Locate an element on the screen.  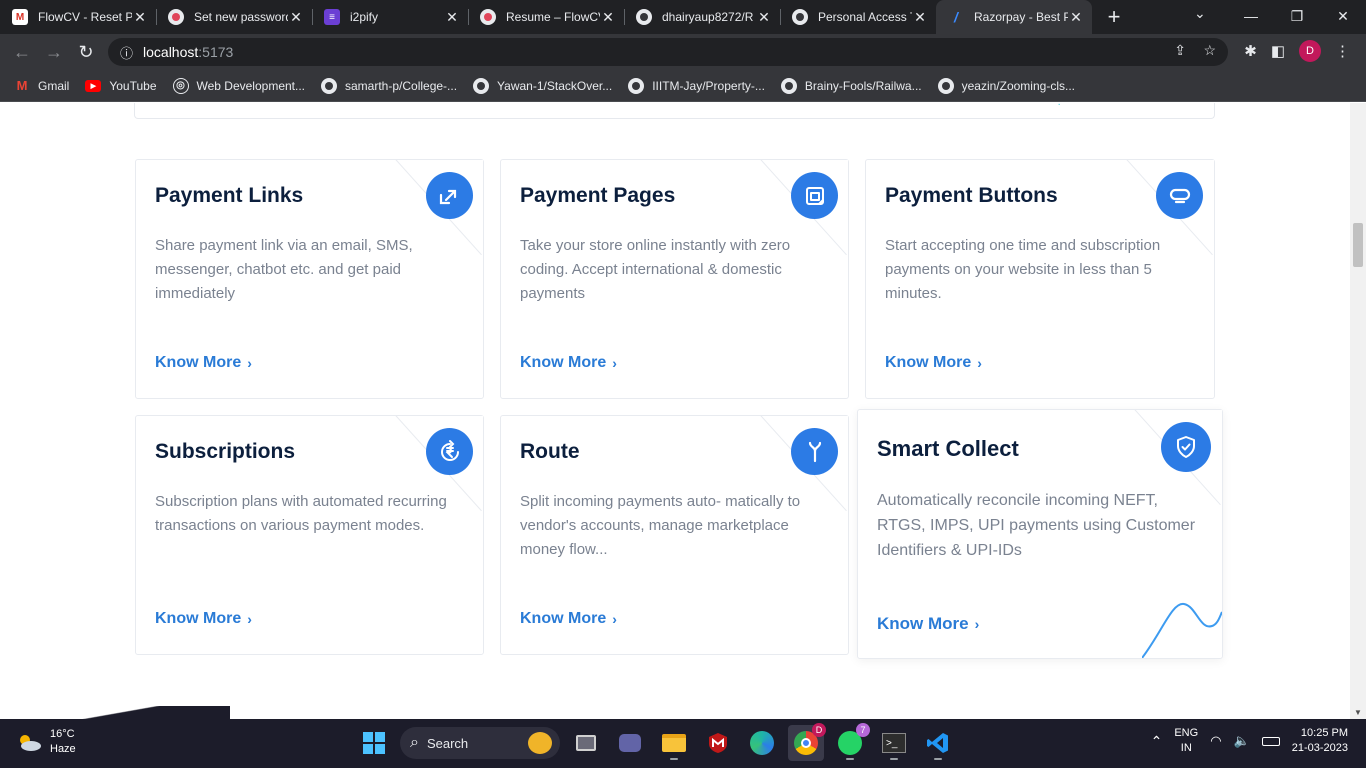
reload-button: ↻ is located at coordinates (86, 52).